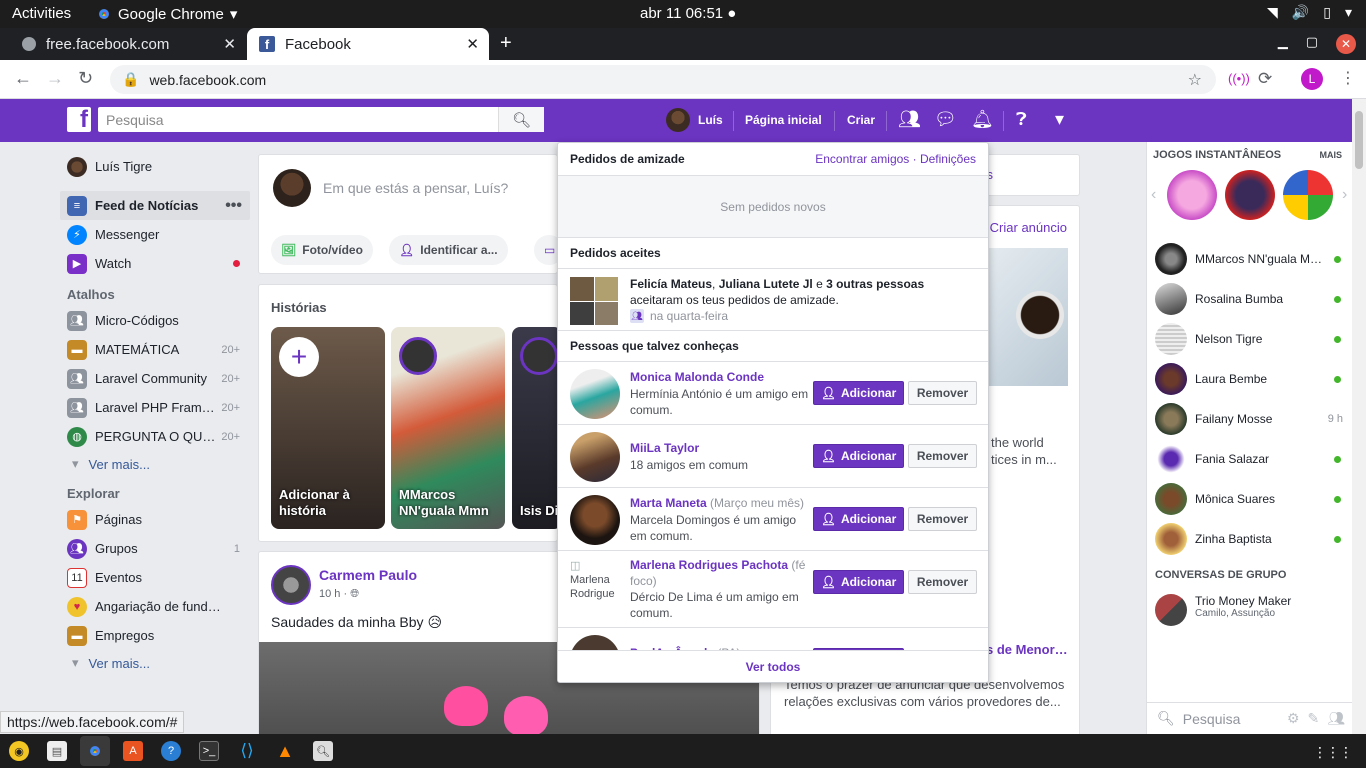 The image size is (1366, 768). I want to click on back-icon: ←, so click(23, 78).